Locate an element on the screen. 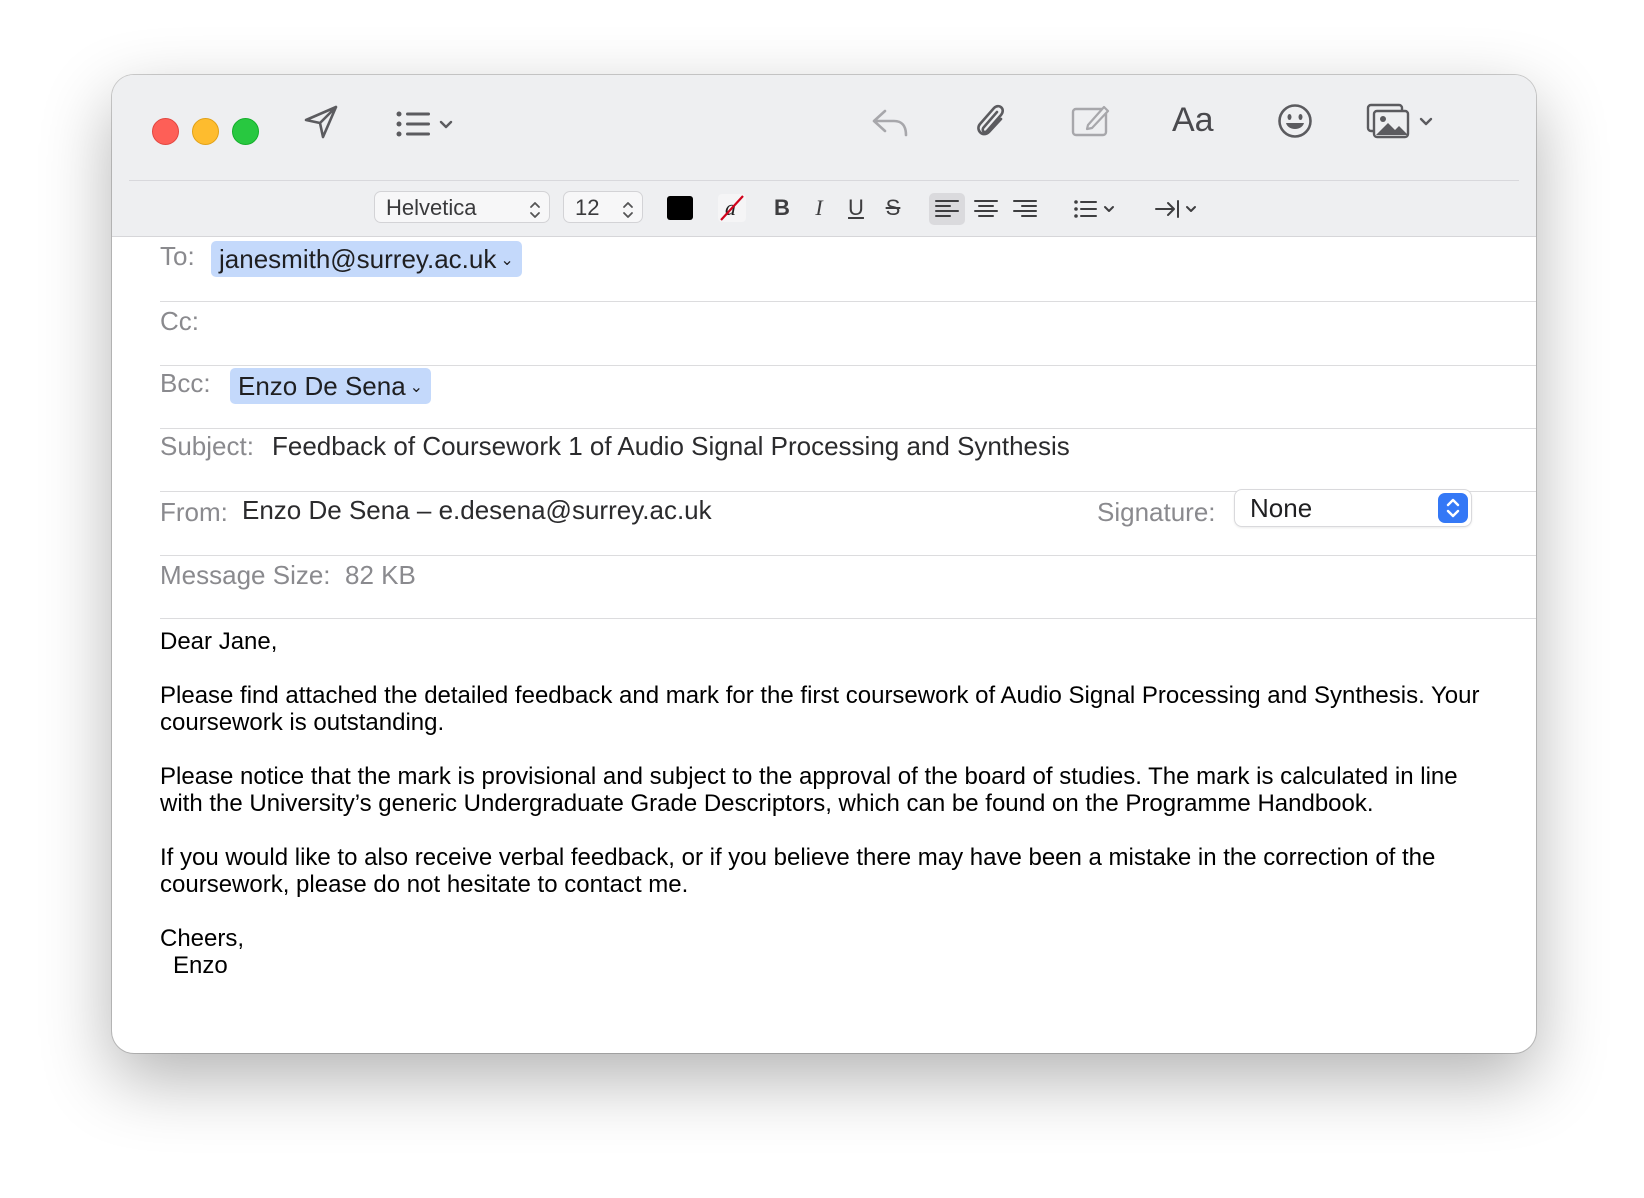  toolbar-divider is located at coordinates (824, 180).